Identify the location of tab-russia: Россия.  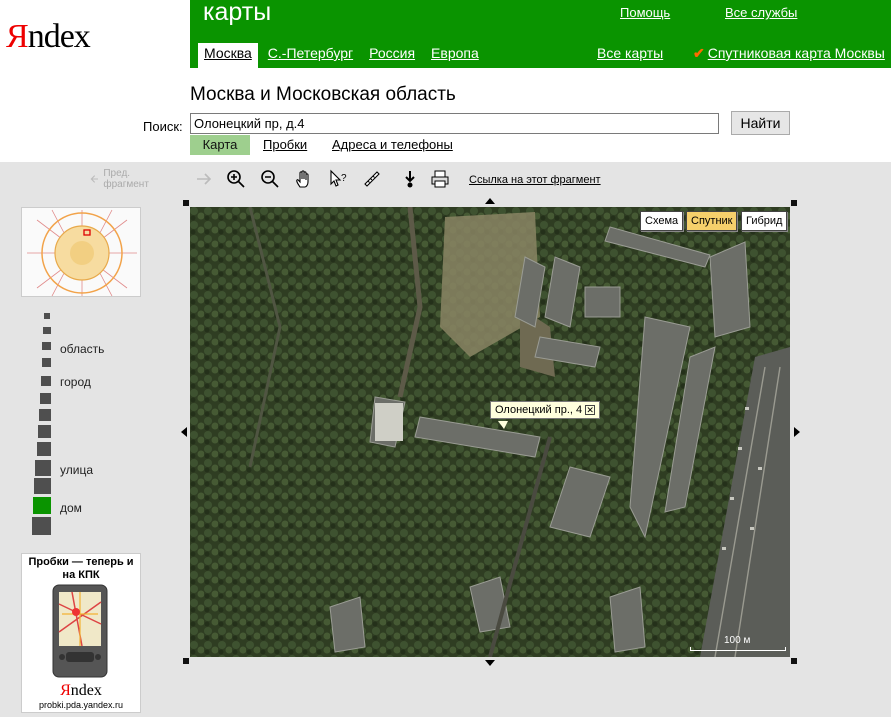
(392, 55).